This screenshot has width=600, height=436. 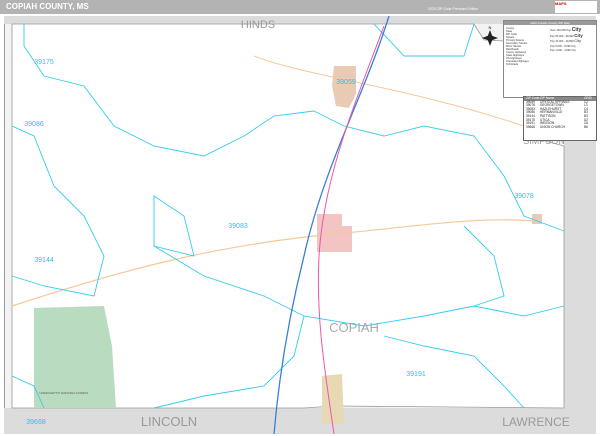 What do you see at coordinates (64, 393) in the screenshot?
I see `forest-label: HOMOCHITTO NATIONAL FOREST` at bounding box center [64, 393].